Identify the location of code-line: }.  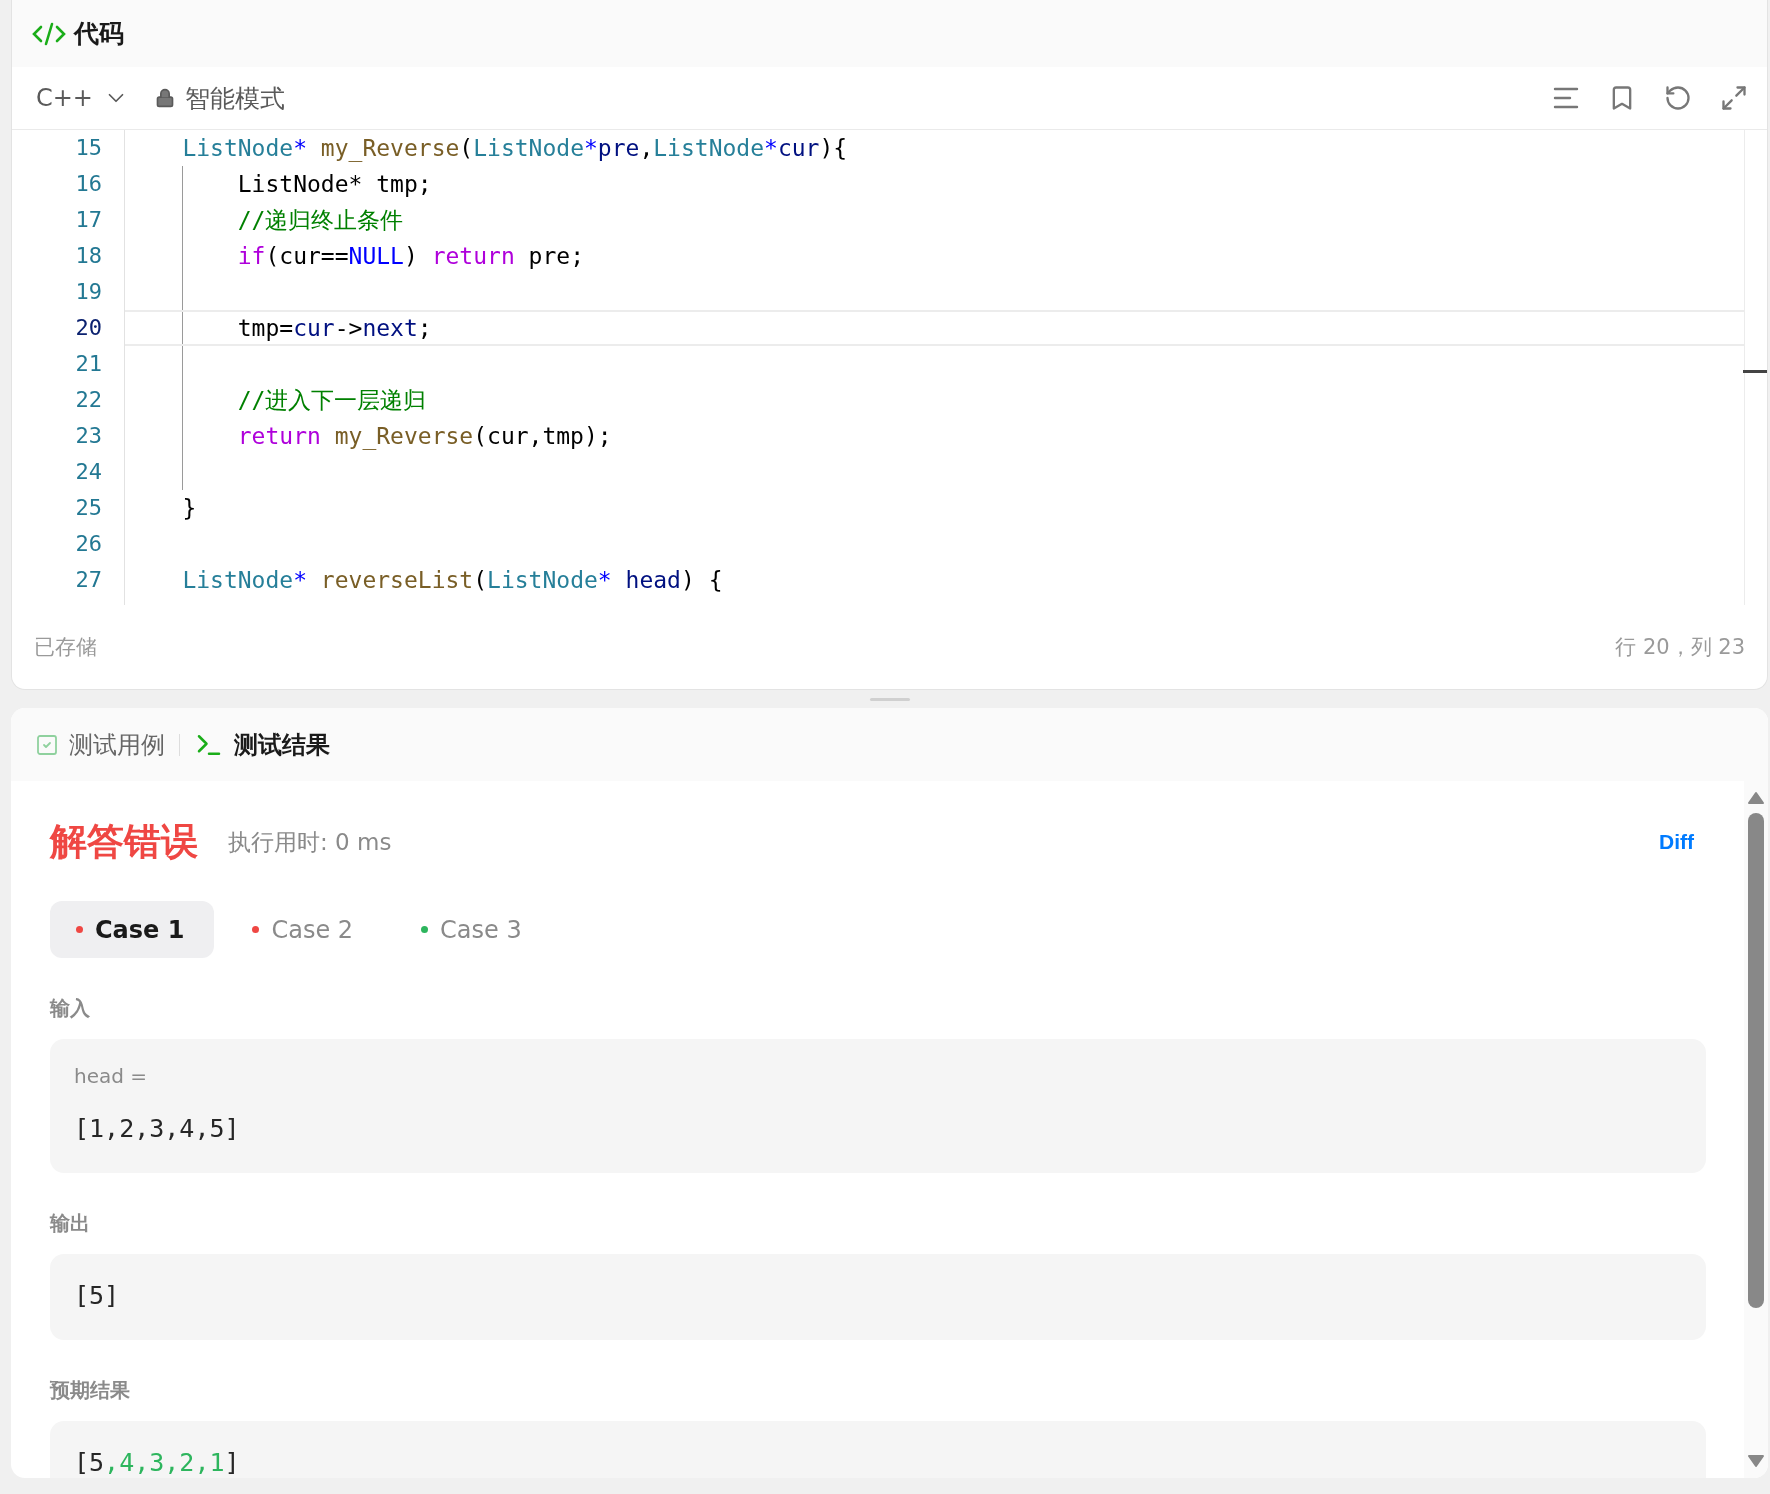
(189, 508).